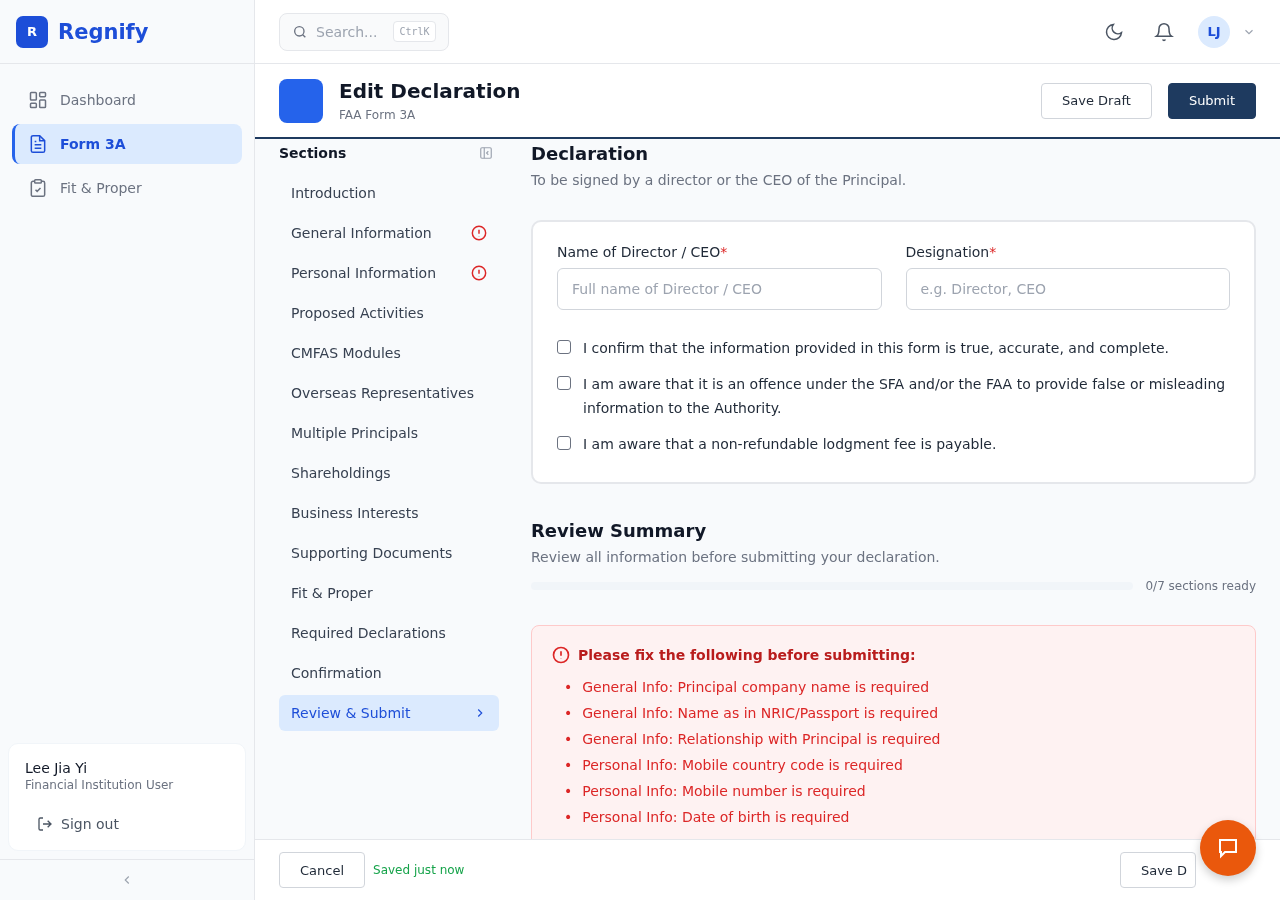 The height and width of the screenshot is (900, 1280). I want to click on user-name: Lee Jia Yi, so click(57, 768).